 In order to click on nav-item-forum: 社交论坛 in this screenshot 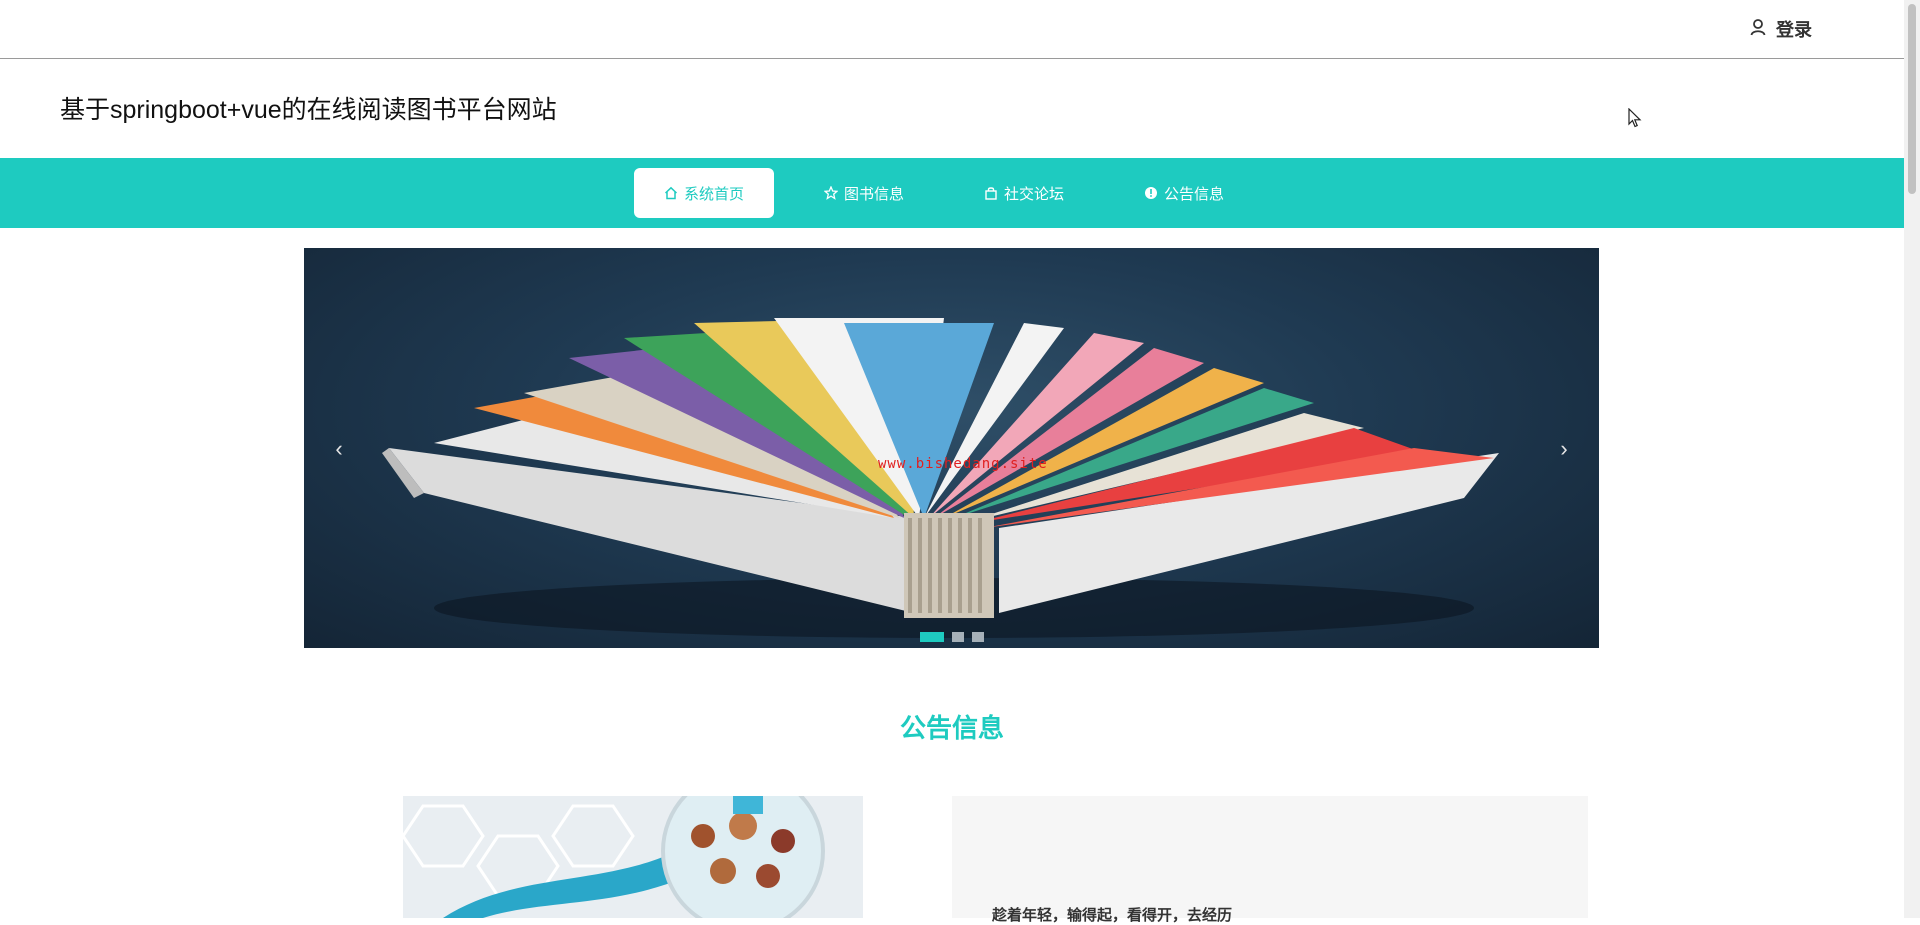, I will do `click(1024, 193)`.